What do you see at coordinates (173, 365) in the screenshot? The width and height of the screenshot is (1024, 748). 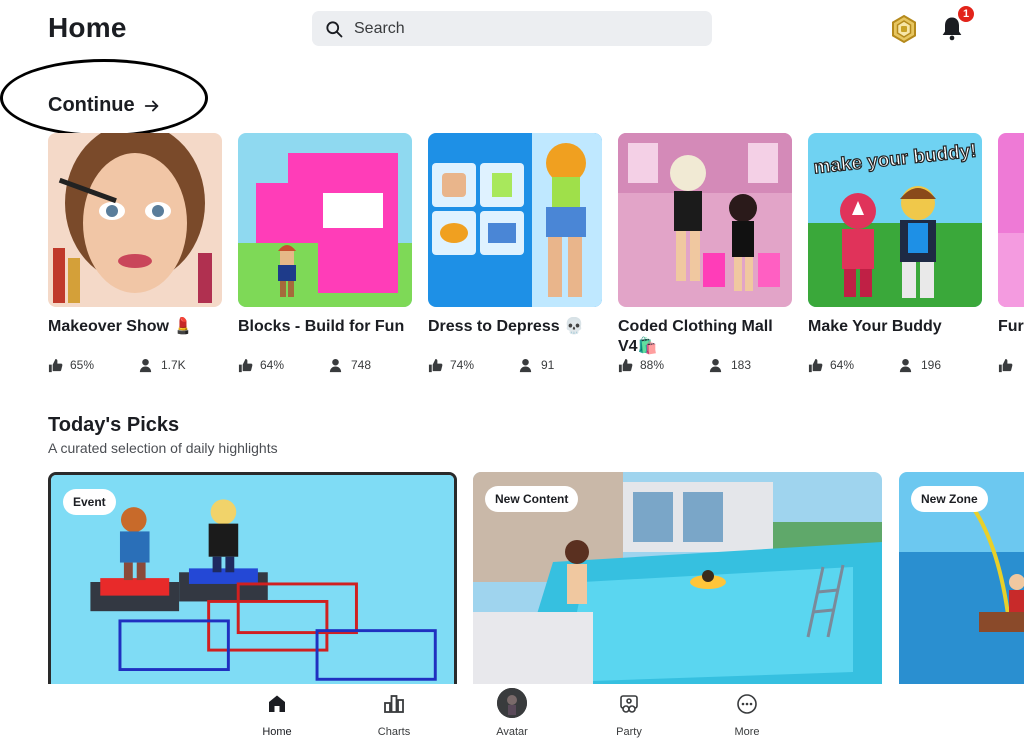 I see `players-value: 1.7K` at bounding box center [173, 365].